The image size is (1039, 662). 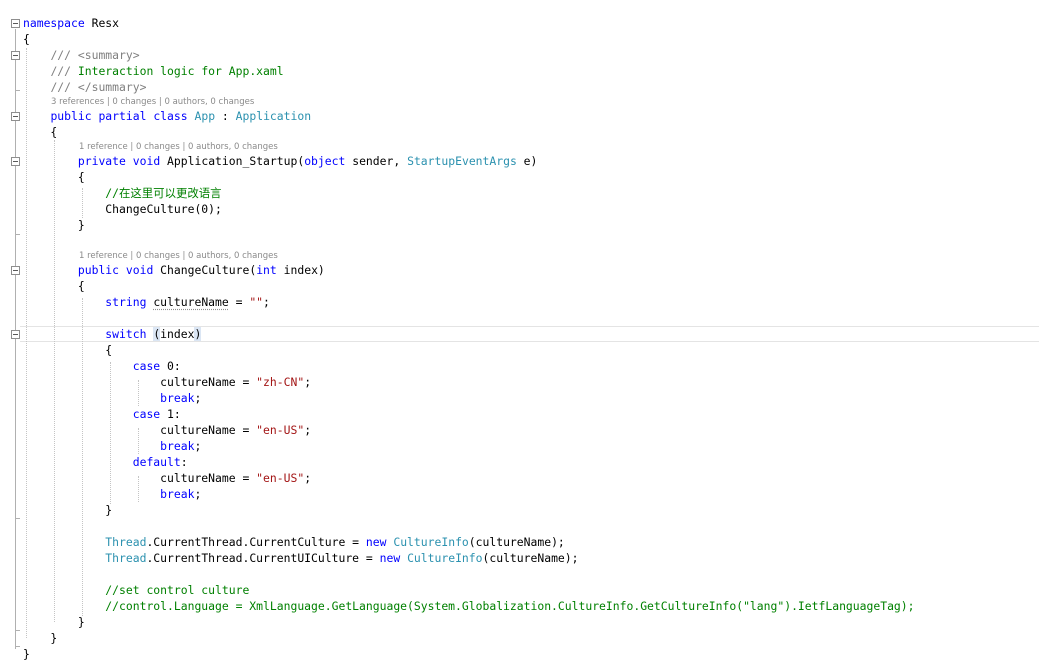 I want to click on code-line: ChangeCulture(0);, so click(x=122, y=209).